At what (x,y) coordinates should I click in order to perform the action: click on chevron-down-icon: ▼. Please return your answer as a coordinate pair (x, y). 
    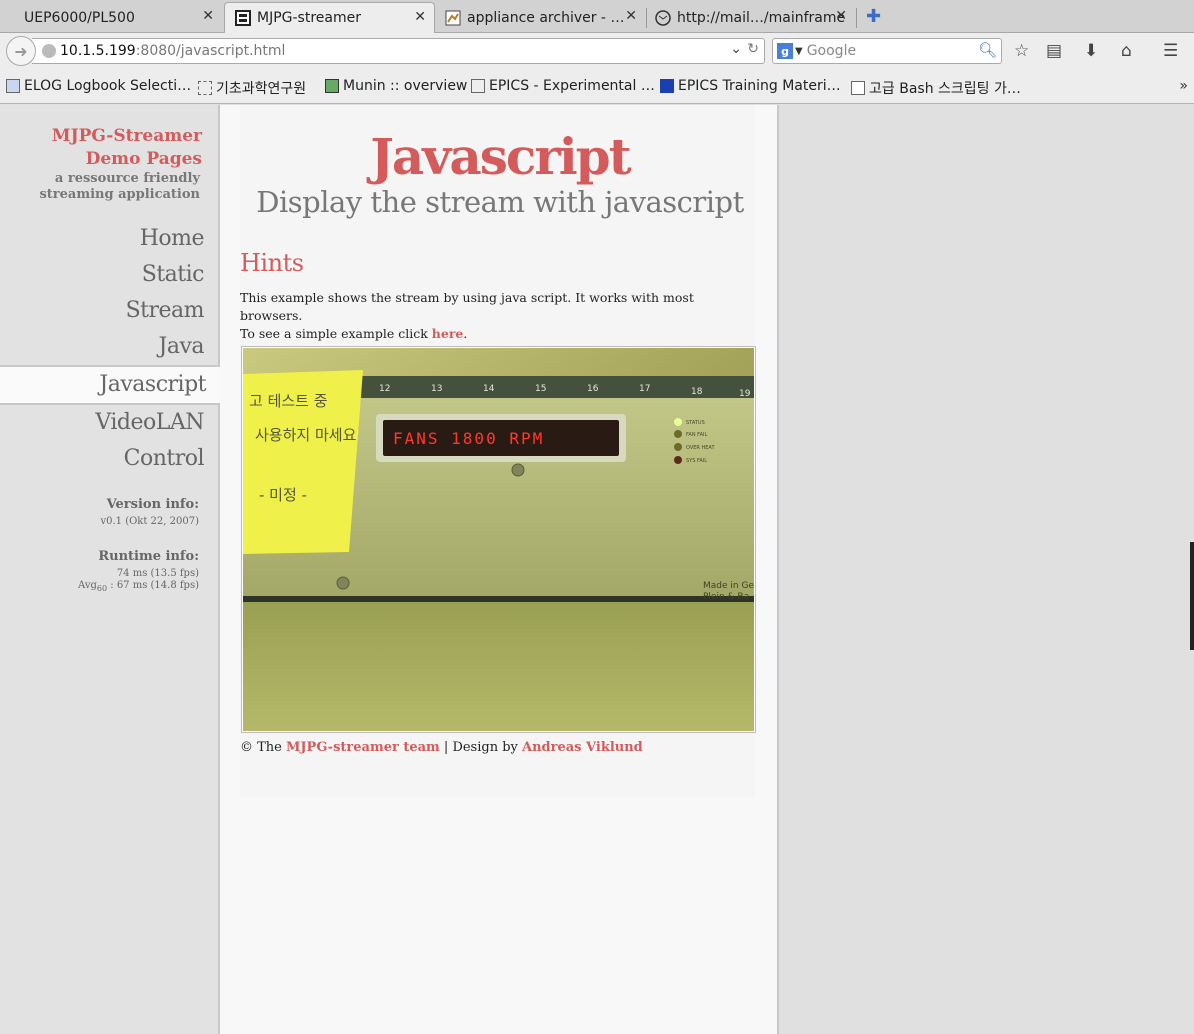
    Looking at the image, I should click on (799, 51).